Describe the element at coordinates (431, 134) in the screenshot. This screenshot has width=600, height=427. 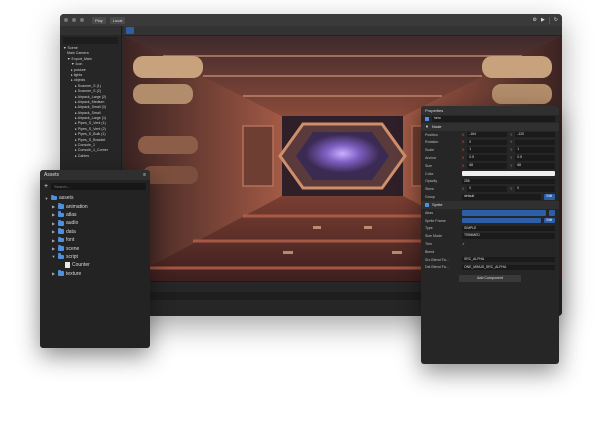
I see `transform-label: Position` at that location.